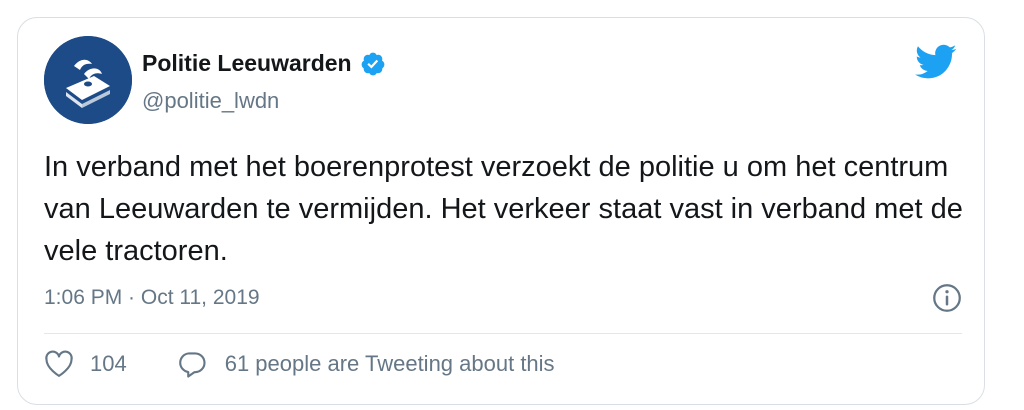 The height and width of the screenshot is (410, 1024). I want to click on tweet-meta-row: 1:06 PM · Oct 11, 2019, so click(503, 298).